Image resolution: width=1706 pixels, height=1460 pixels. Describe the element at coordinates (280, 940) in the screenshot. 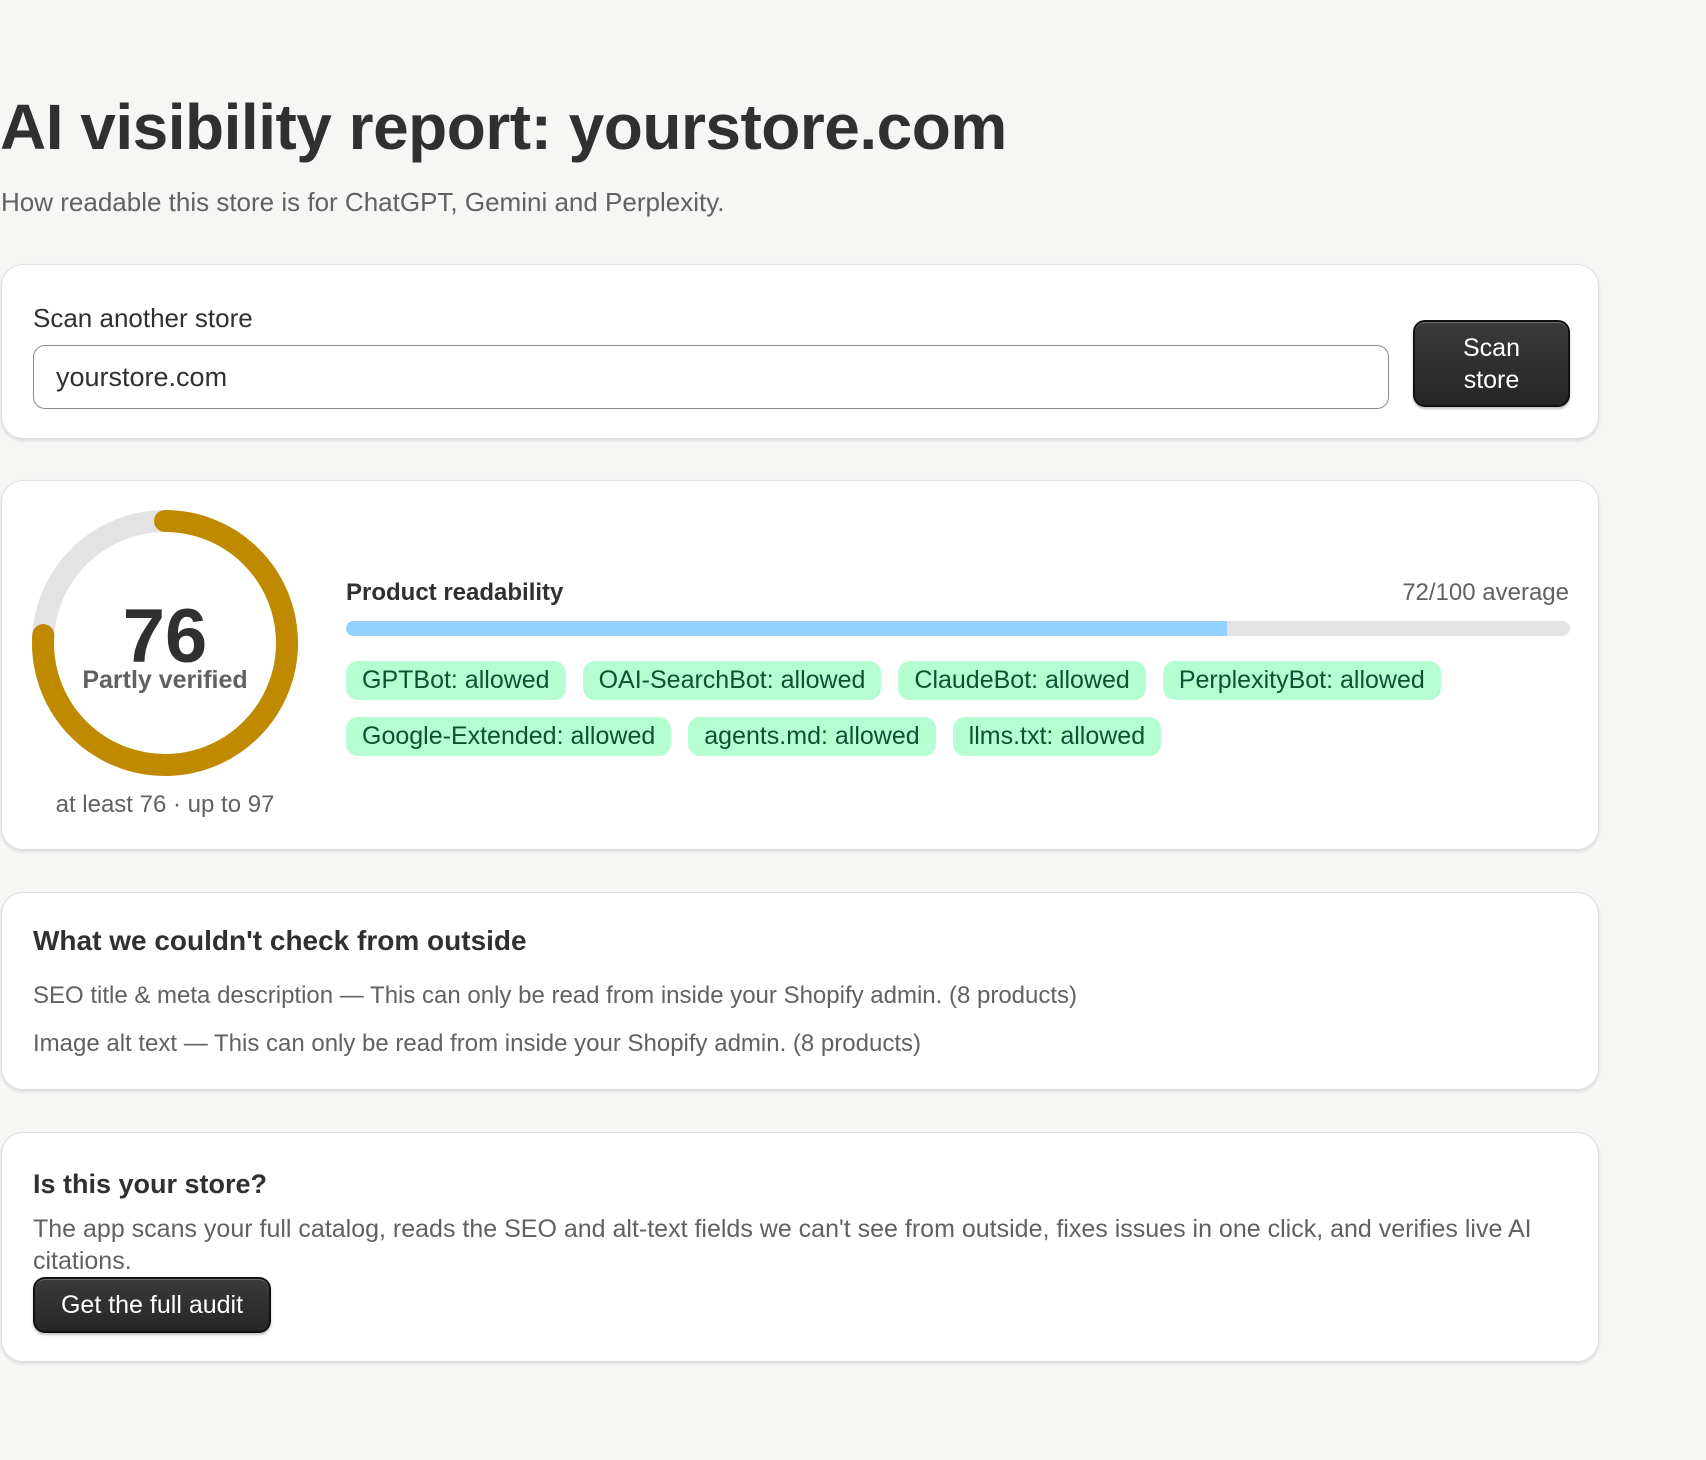

I see `unchecked-title: What we couldn't check from outside` at that location.